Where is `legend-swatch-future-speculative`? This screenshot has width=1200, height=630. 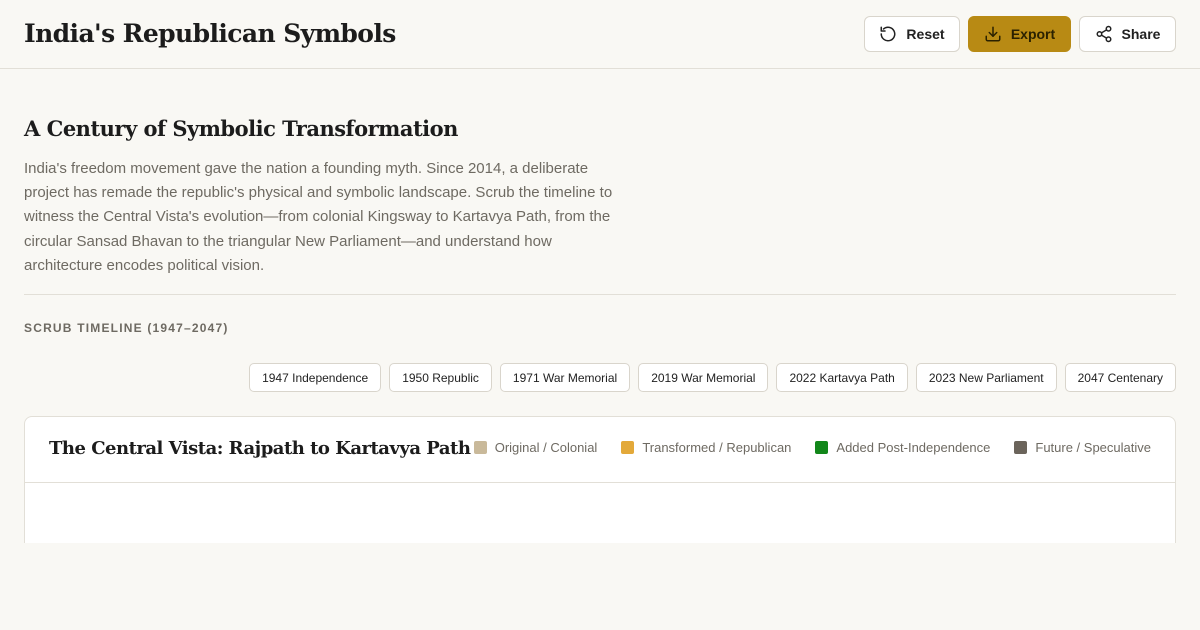 legend-swatch-future-speculative is located at coordinates (1021, 447).